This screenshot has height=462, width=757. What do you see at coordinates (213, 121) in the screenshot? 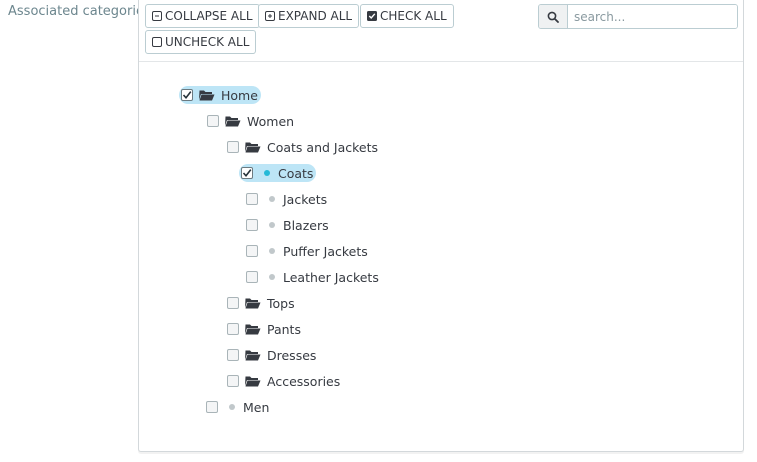
I see `checkbox-women` at bounding box center [213, 121].